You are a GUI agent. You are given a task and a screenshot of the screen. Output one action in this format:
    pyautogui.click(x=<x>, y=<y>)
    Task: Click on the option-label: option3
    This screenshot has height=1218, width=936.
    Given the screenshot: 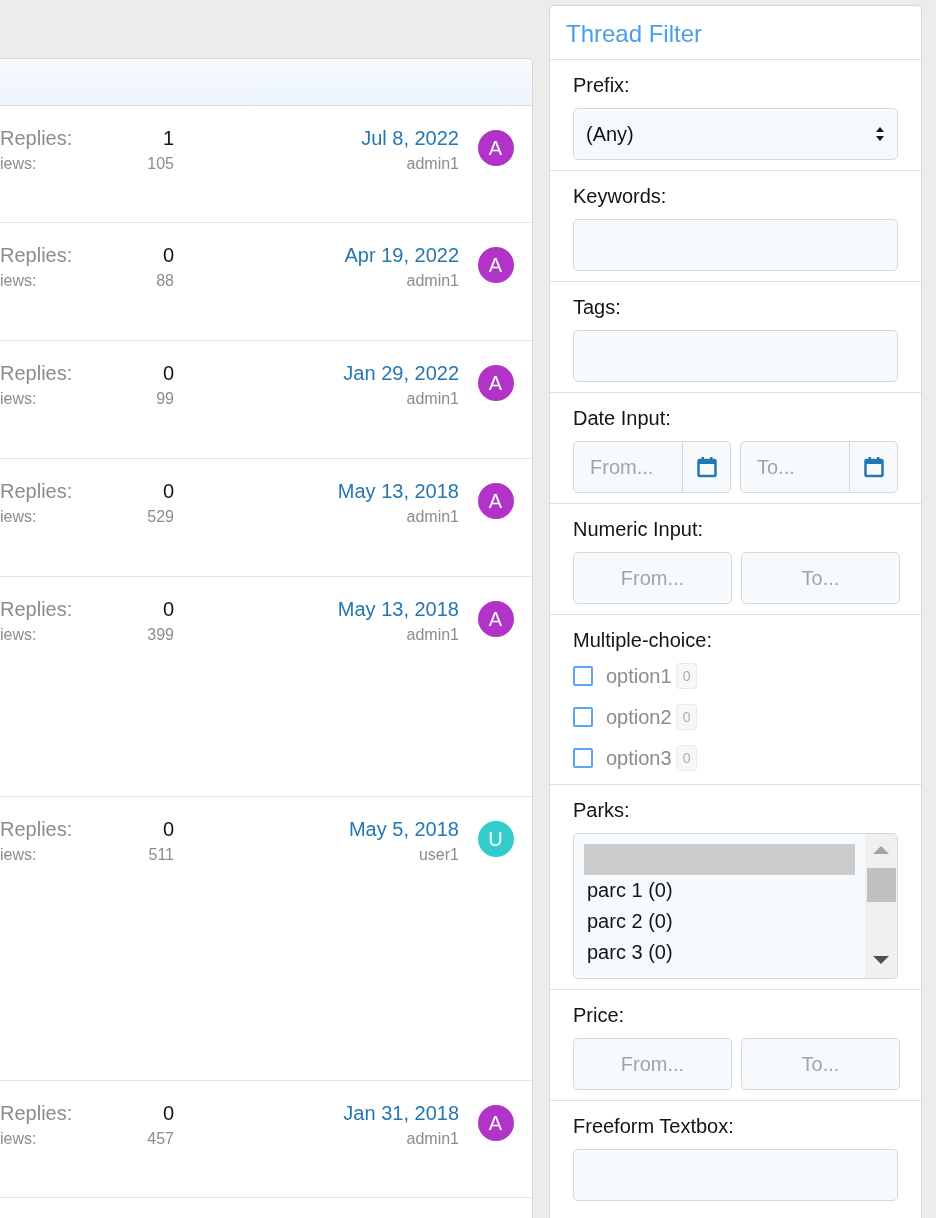 What is the action you would take?
    pyautogui.click(x=639, y=758)
    